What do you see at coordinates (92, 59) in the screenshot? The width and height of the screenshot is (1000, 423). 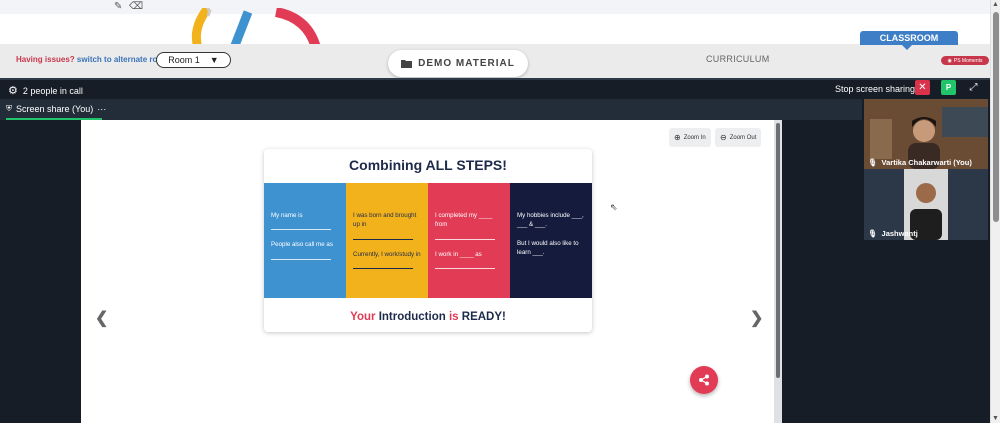 I see `issue-notice: Having issues? switch to alternate room` at bounding box center [92, 59].